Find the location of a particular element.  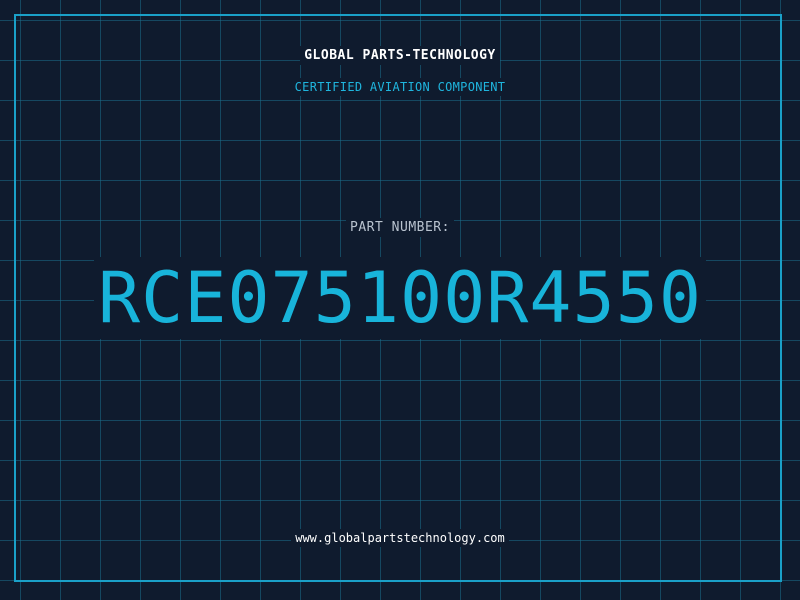

part-number-label-text: PART NUMBER: is located at coordinates (400, 227).